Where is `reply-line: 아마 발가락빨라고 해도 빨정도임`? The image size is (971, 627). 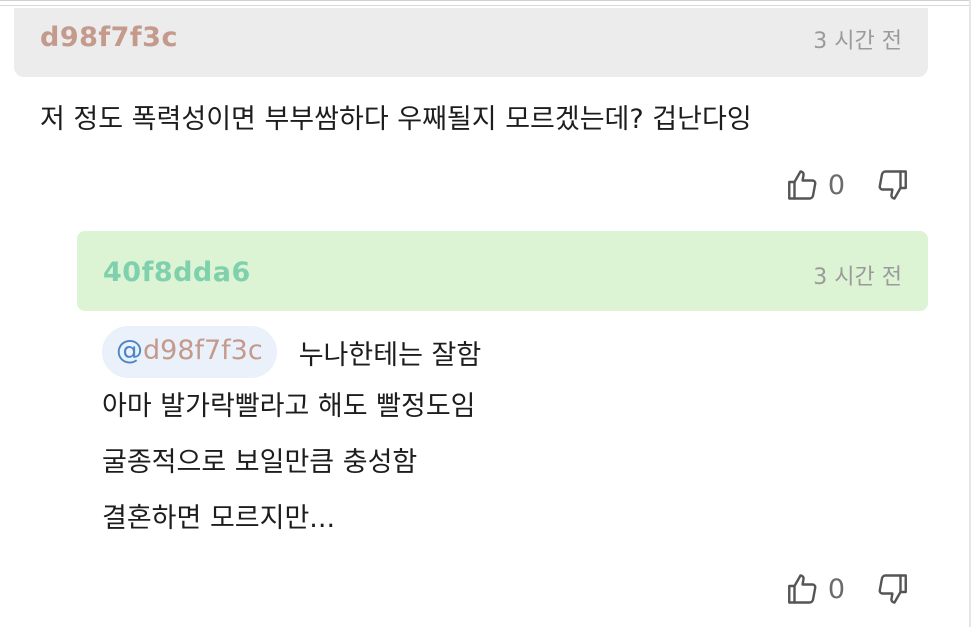
reply-line: 아마 발가락빨라고 해도 빨정도임 is located at coordinates (289, 406).